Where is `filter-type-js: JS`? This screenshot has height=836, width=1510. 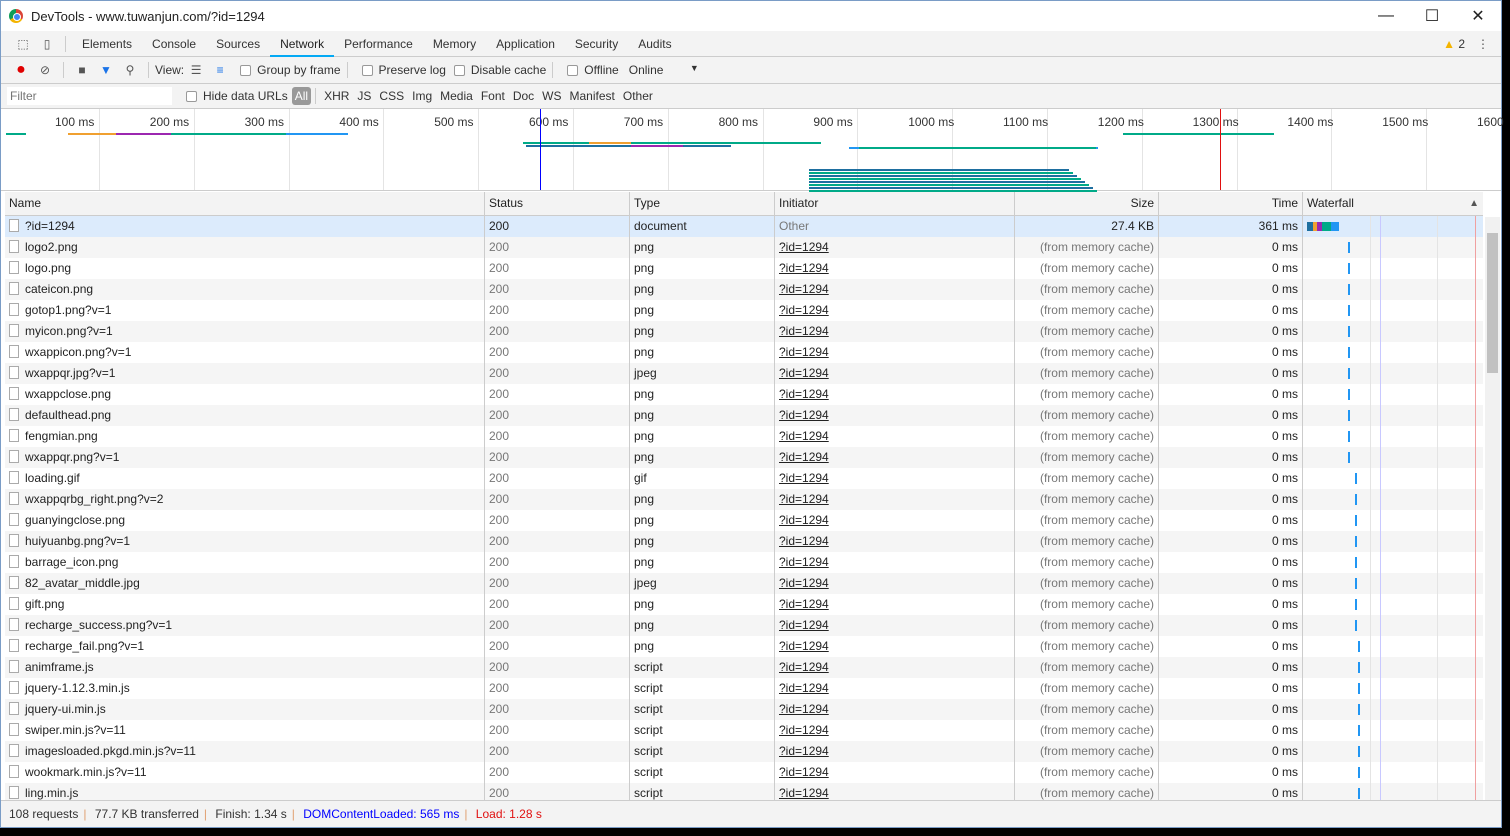 filter-type-js: JS is located at coordinates (364, 96).